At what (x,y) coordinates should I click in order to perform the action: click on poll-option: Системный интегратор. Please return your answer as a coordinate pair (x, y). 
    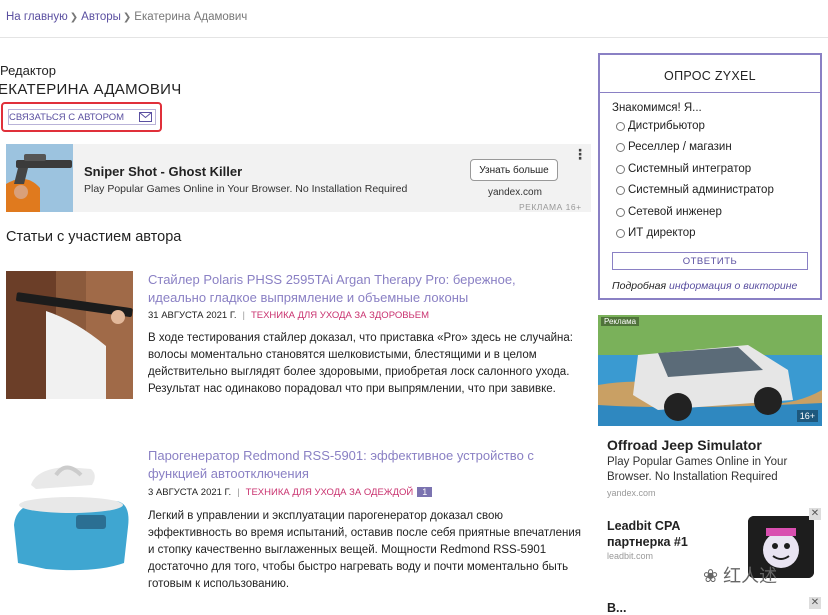
    Looking at the image, I should click on (683, 169).